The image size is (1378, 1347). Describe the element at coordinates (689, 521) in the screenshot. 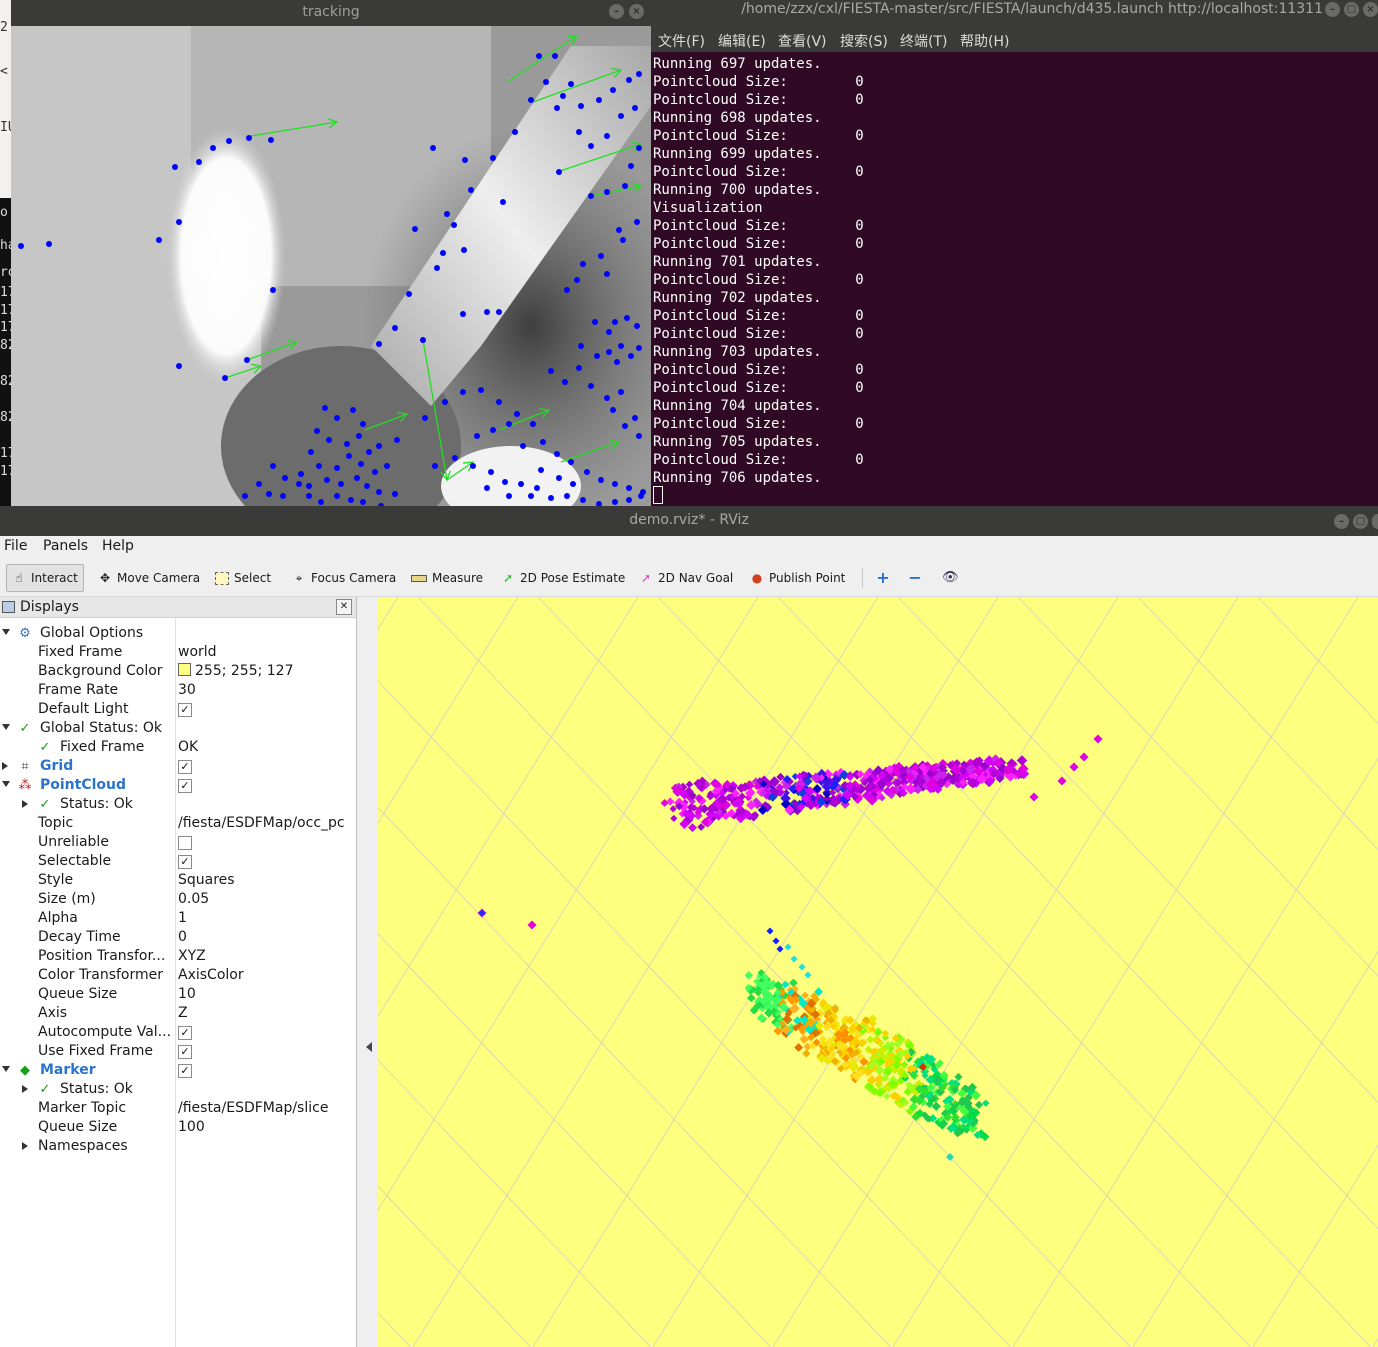

I see `rviz-titlebar: demo.rviz* - RViz – □` at that location.